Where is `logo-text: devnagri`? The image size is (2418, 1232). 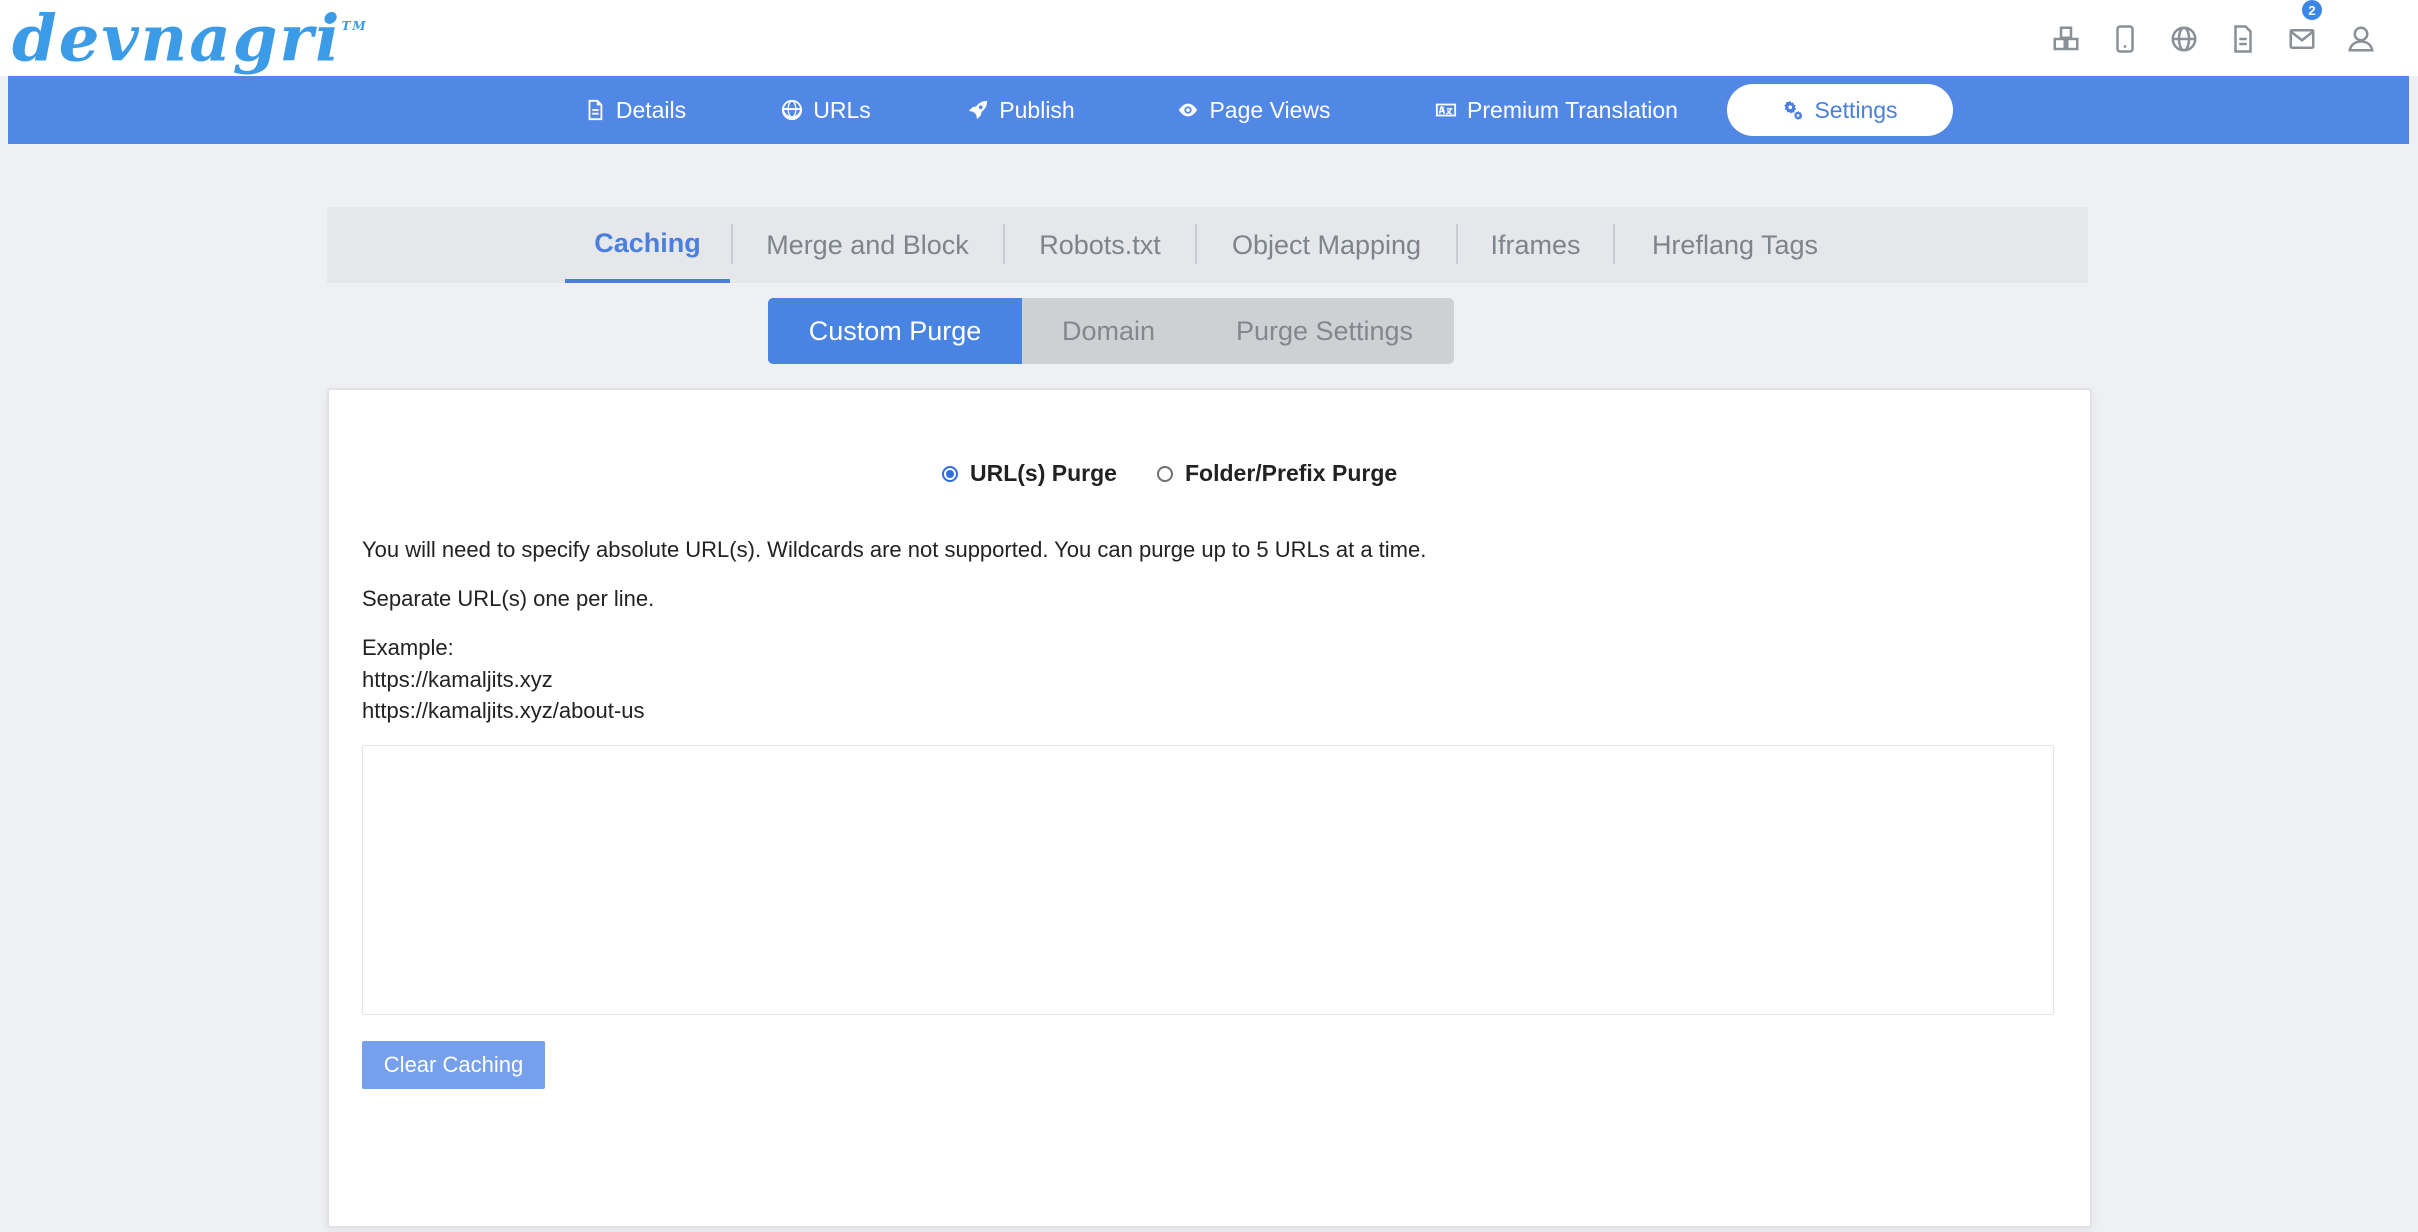
logo-text: devnagri is located at coordinates (177, 39).